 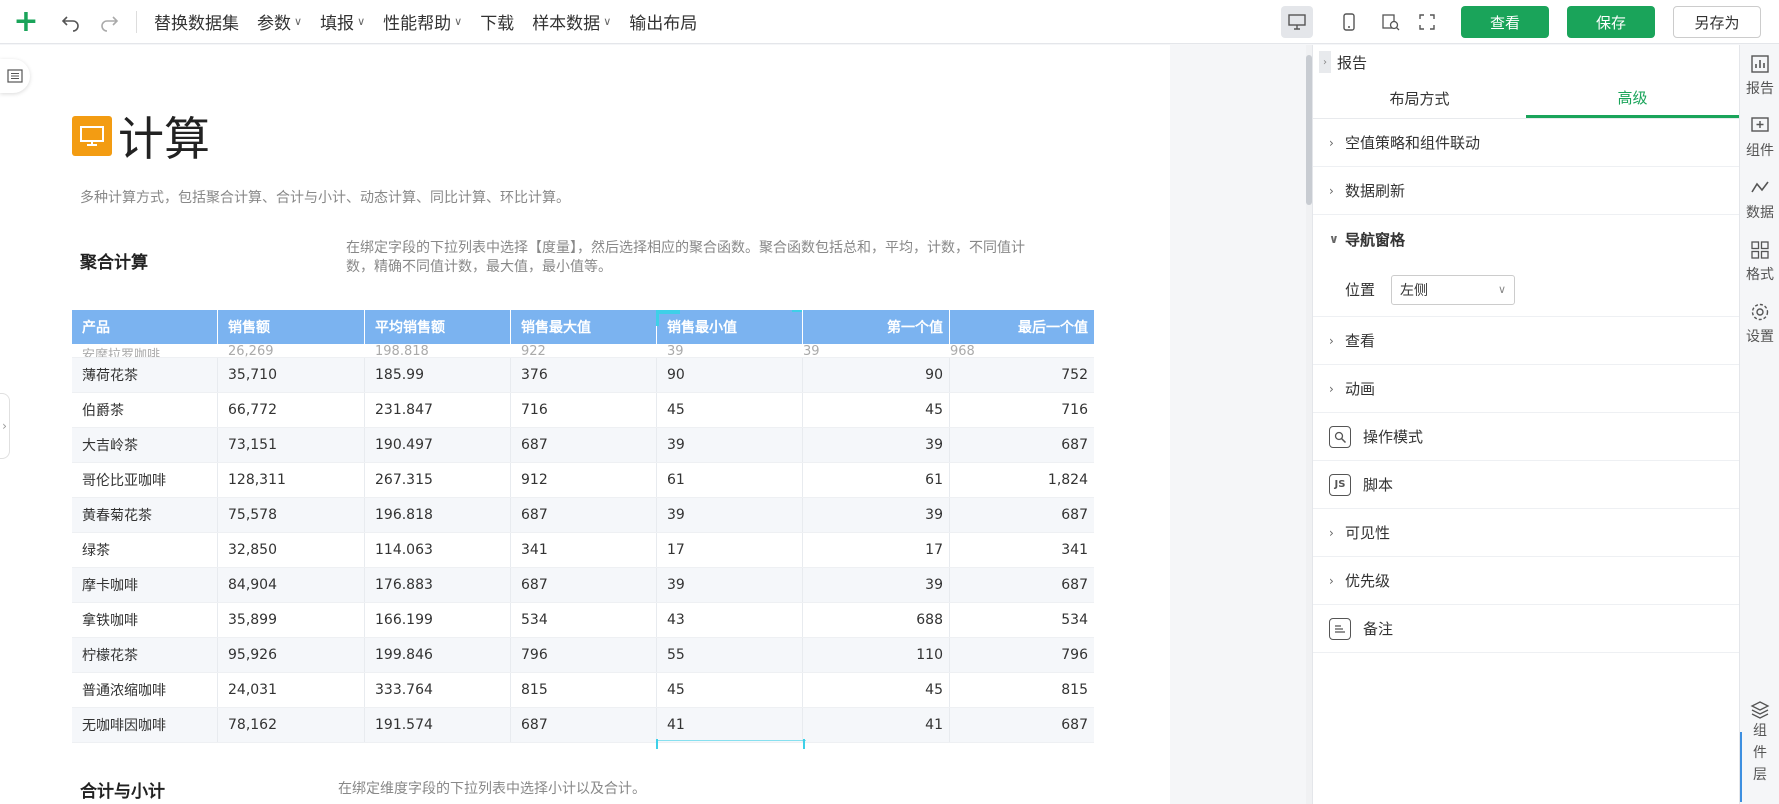 I want to click on preview-search-icon, so click(x=1391, y=22).